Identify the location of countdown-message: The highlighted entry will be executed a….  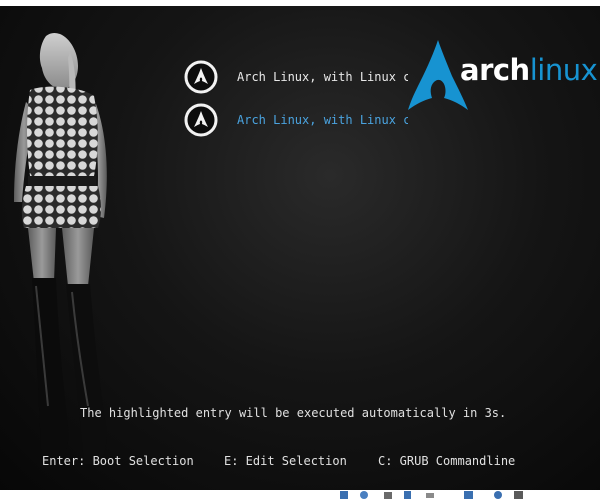
(293, 413).